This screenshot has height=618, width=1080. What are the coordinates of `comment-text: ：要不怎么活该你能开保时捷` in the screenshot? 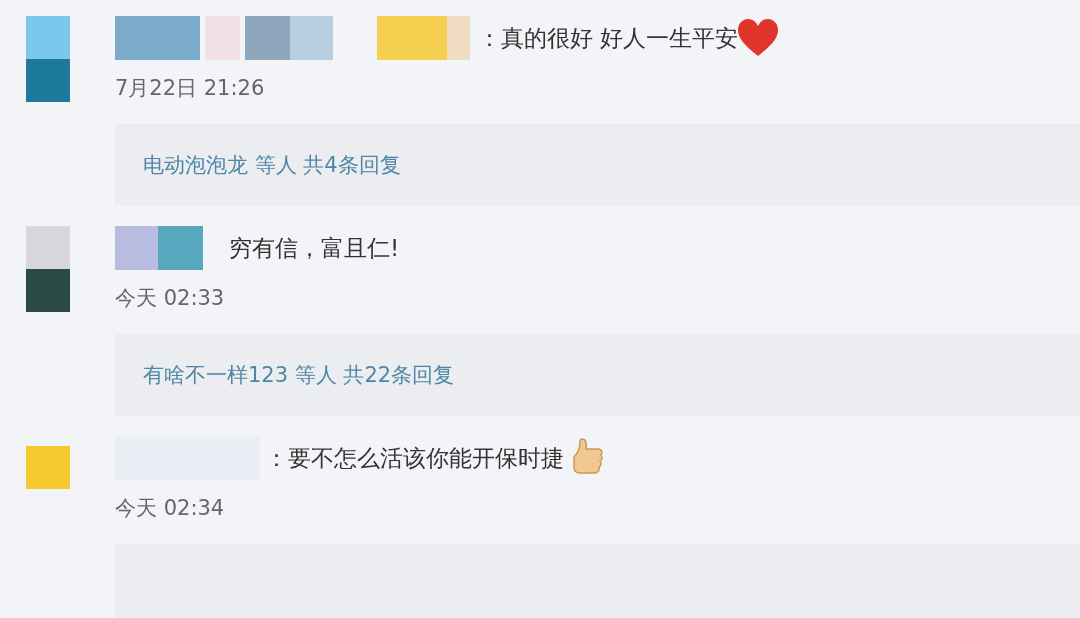 It's located at (414, 458).